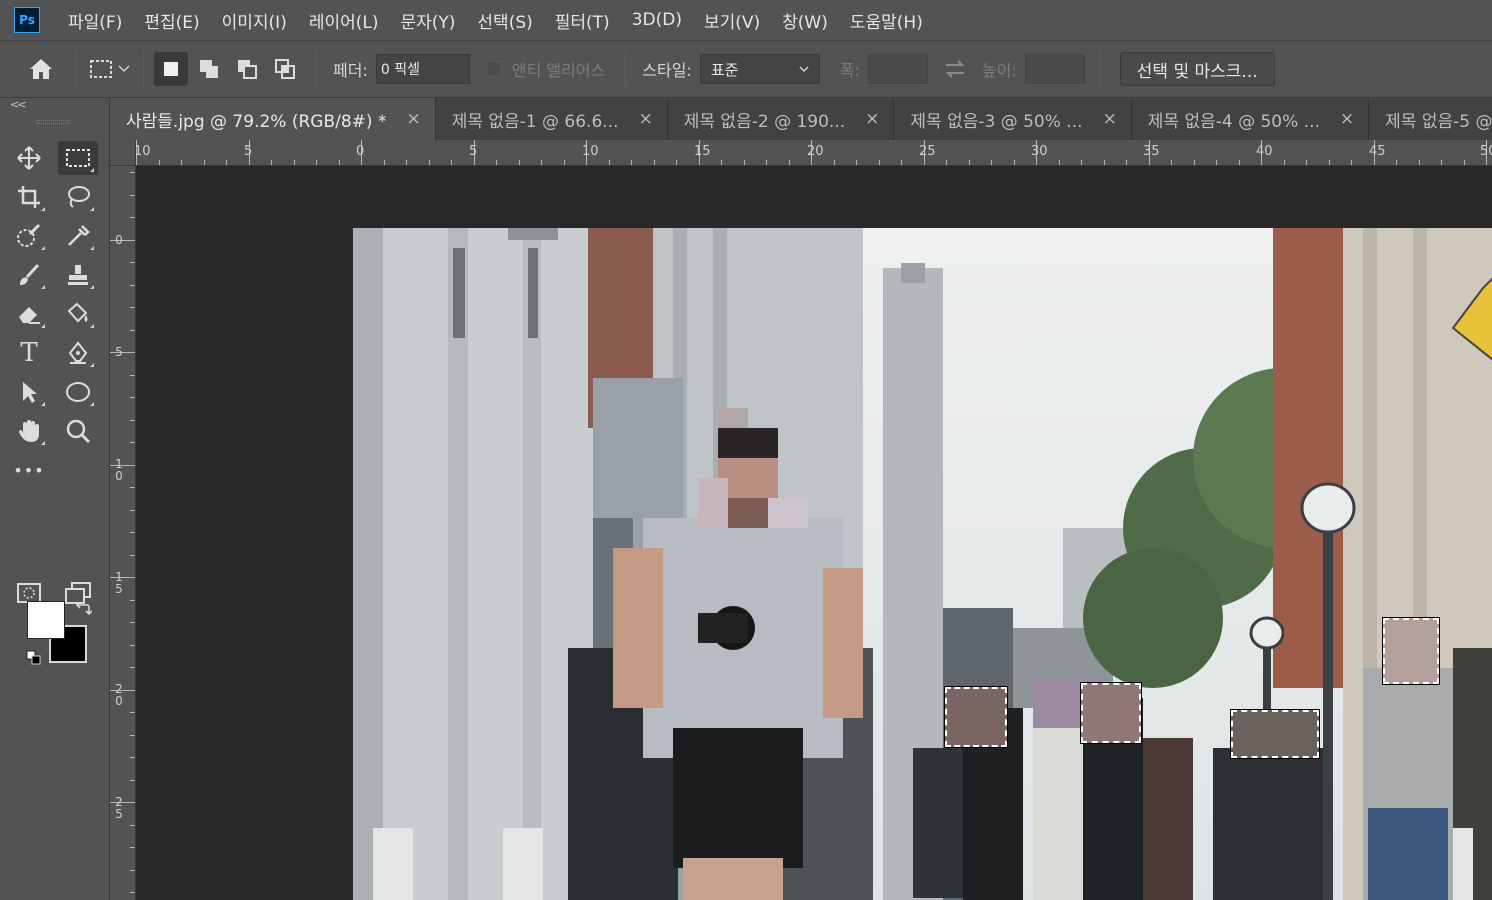 The height and width of the screenshot is (900, 1492). What do you see at coordinates (814, 153) in the screenshot?
I see `horizontal-ruler: 10 5 0 5 10 15 20 25 30 35 40 45 50` at bounding box center [814, 153].